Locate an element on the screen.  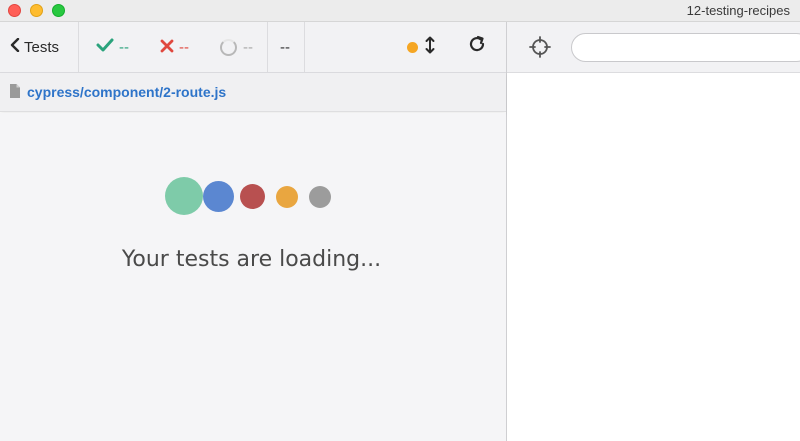
aut-toolbar is located at coordinates (653, 47).